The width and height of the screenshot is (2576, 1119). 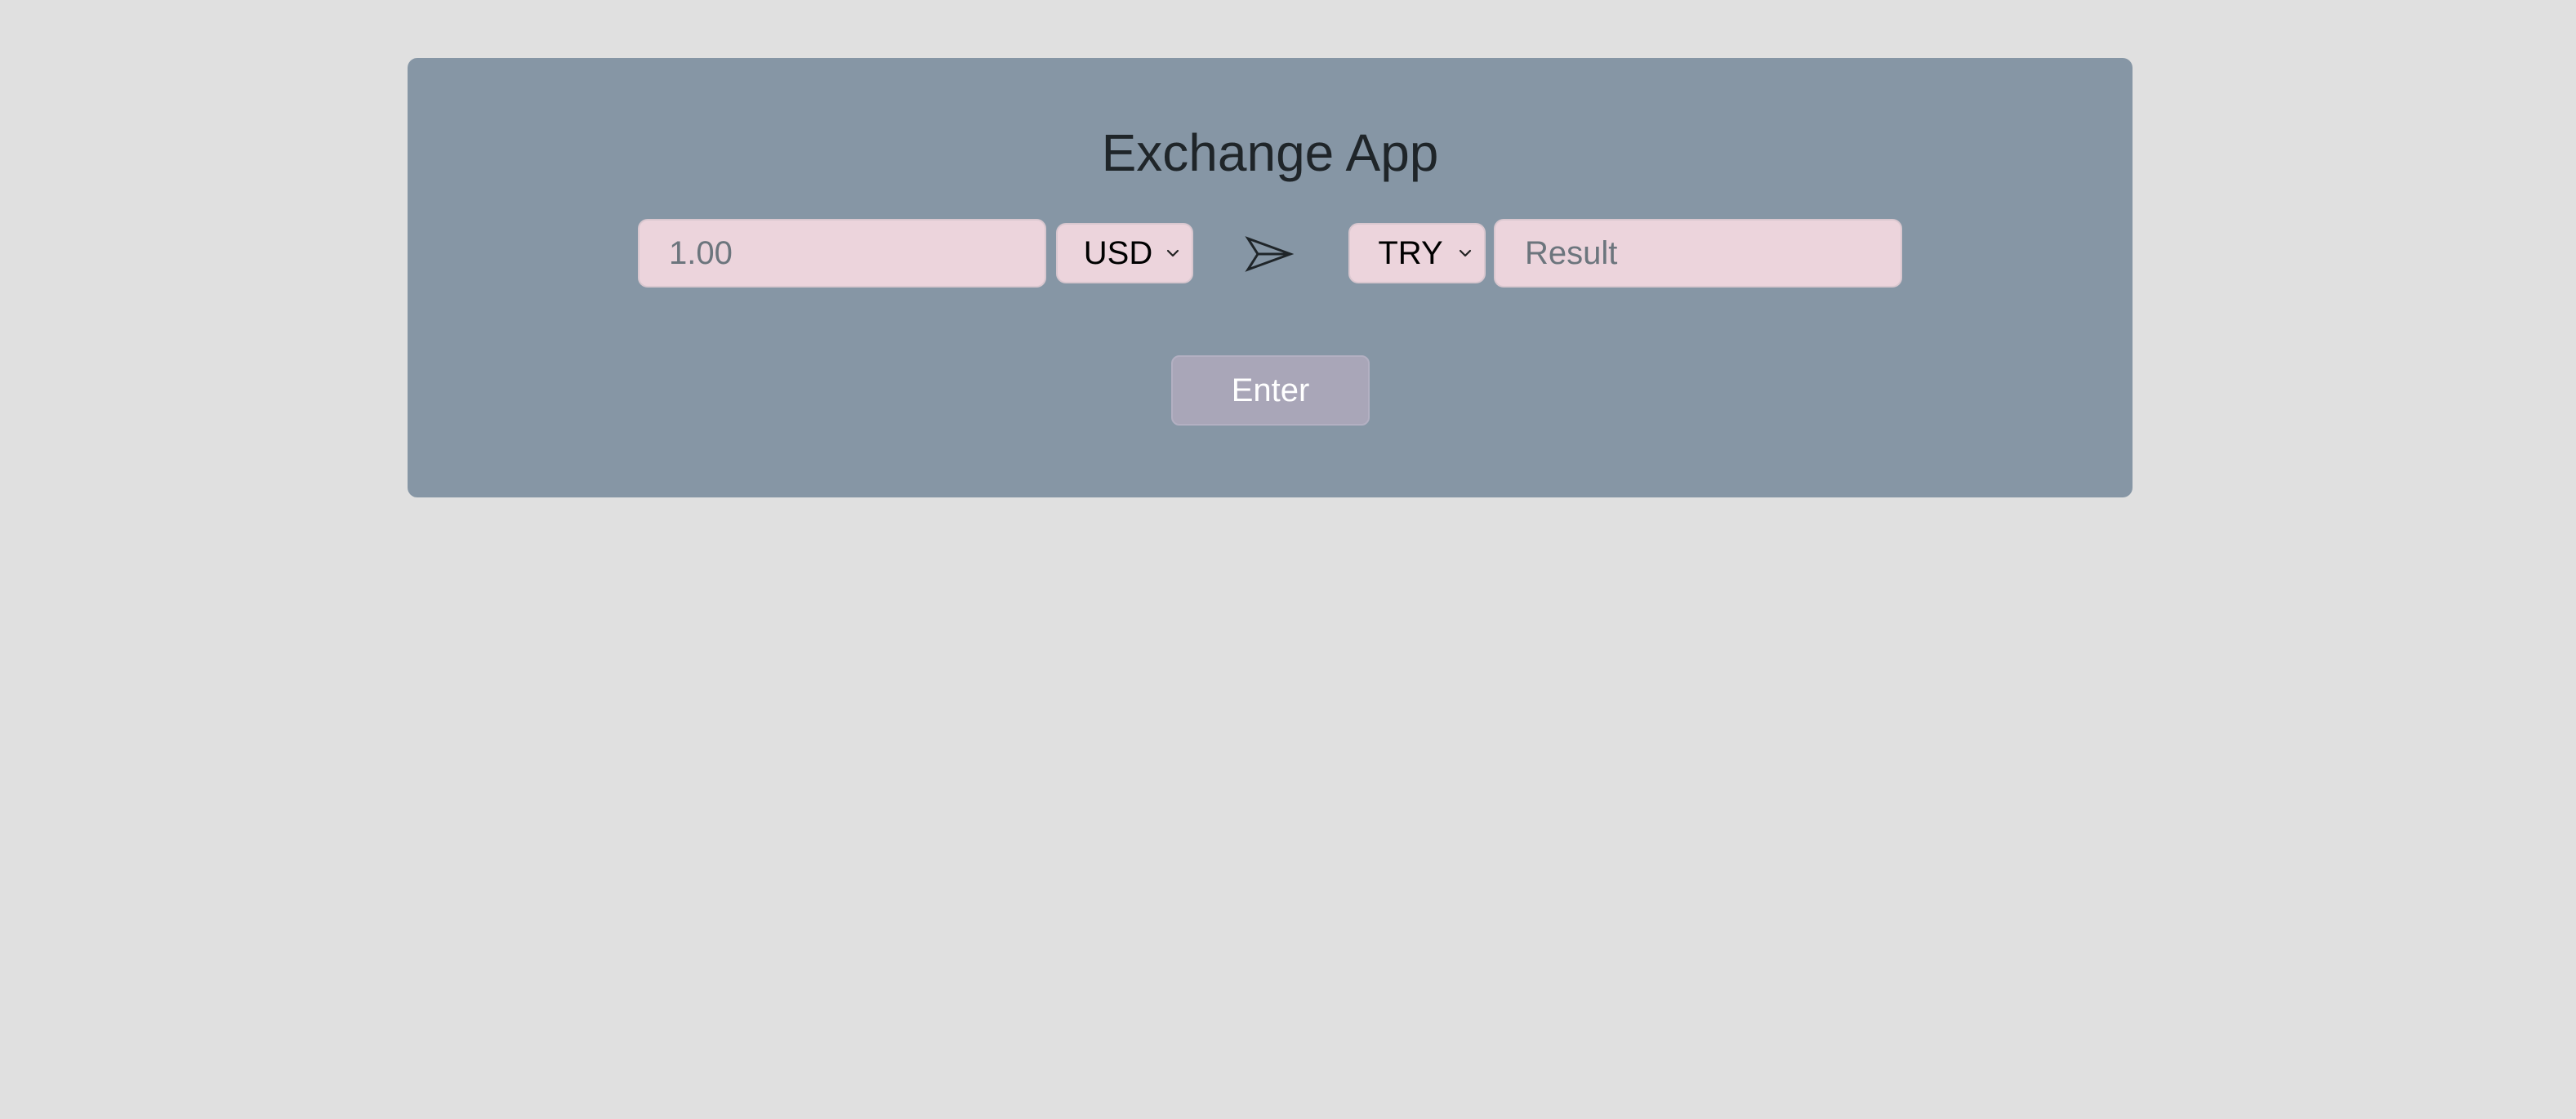 What do you see at coordinates (1410, 252) in the screenshot?
I see `to-currency-value: TRY` at bounding box center [1410, 252].